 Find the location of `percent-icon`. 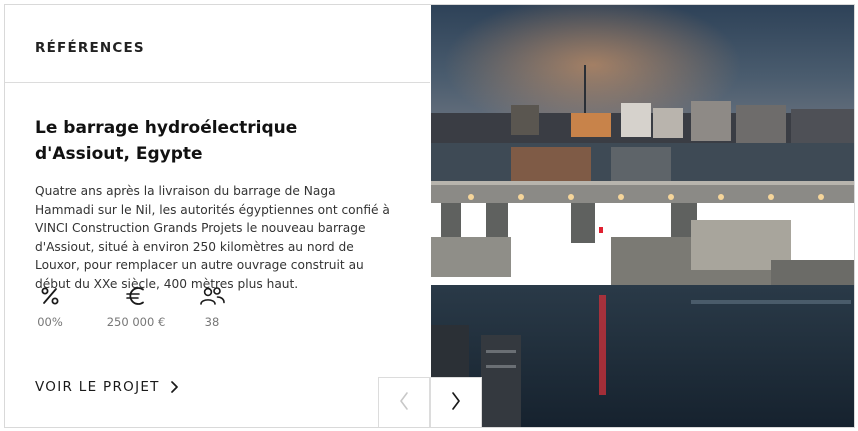

percent-icon is located at coordinates (50, 296).